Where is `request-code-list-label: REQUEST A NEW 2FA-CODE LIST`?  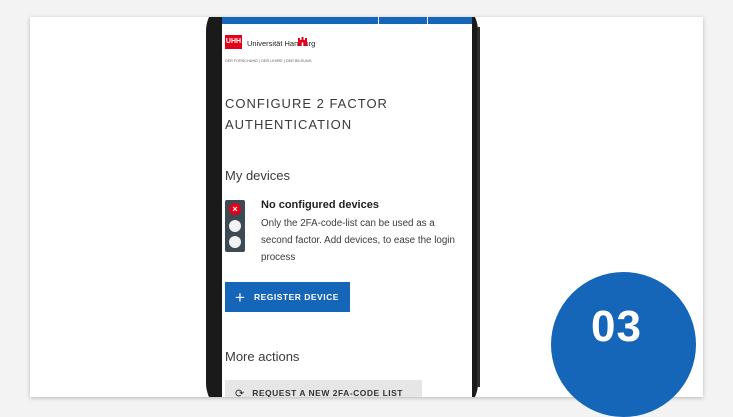
request-code-list-label: REQUEST A NEW 2FA-CODE LIST is located at coordinates (327, 392).